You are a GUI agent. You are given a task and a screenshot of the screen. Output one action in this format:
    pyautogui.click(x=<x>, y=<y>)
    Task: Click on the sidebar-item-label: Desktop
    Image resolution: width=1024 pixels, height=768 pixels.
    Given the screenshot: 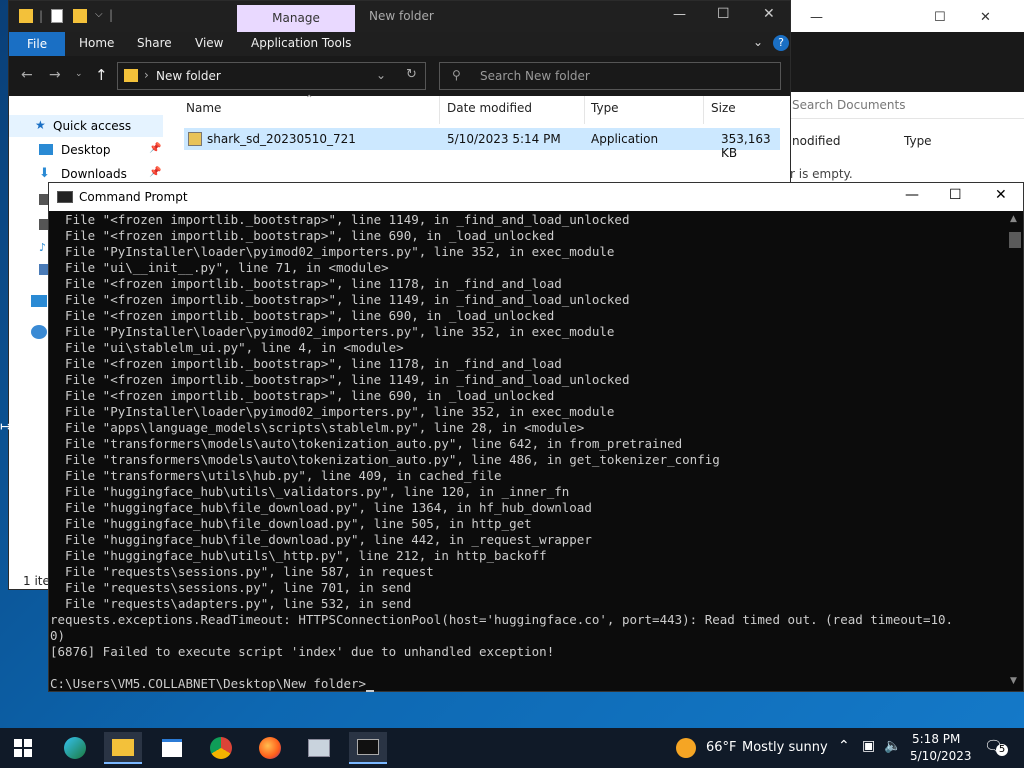 What is the action you would take?
    pyautogui.click(x=86, y=150)
    